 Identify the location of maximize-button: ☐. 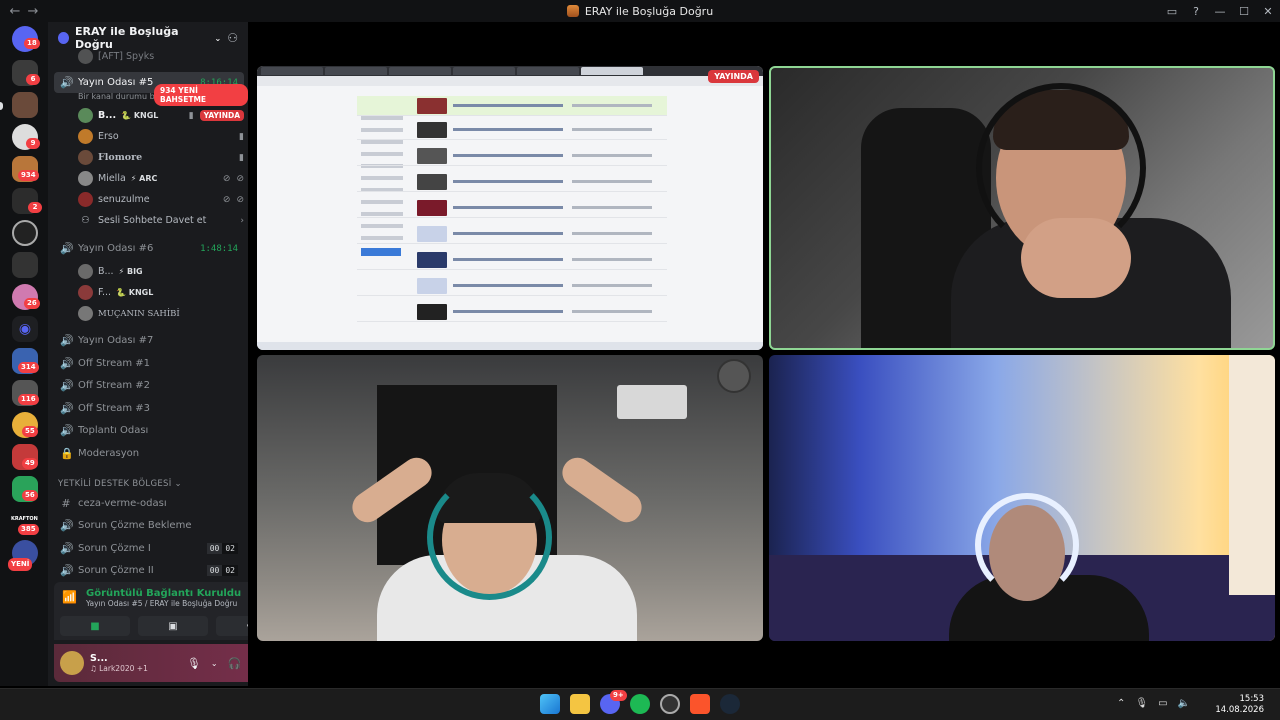
(1244, 11).